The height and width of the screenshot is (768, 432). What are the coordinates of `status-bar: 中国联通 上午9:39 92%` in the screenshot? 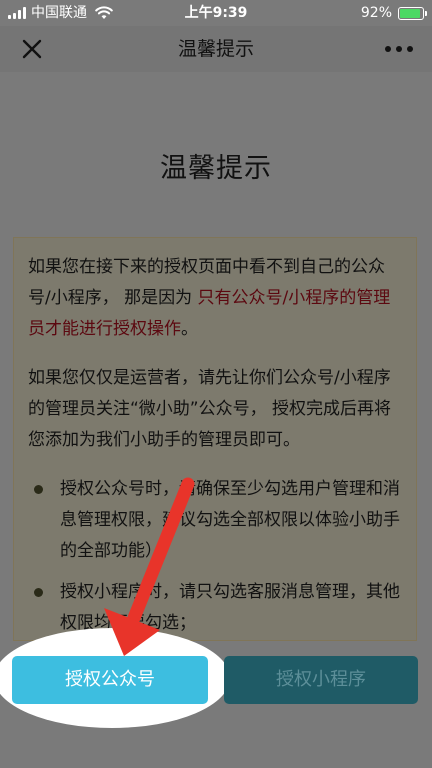 It's located at (216, 13).